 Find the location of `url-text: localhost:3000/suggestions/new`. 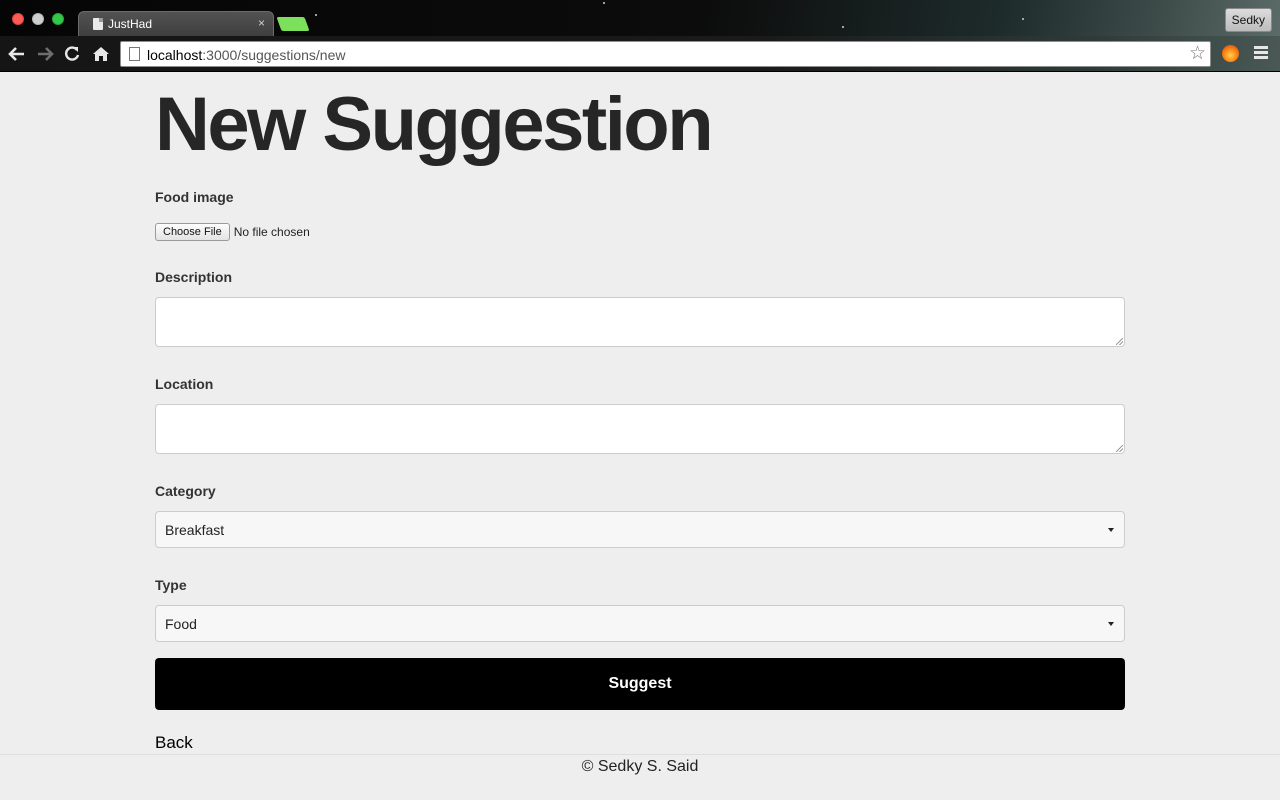

url-text: localhost:3000/suggestions/new is located at coordinates (246, 55).